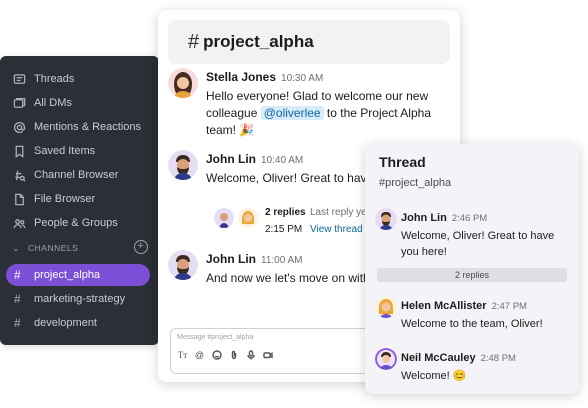 Image resolution: width=588 pixels, height=408 pixels. What do you see at coordinates (19, 79) in the screenshot?
I see `threads-icon` at bounding box center [19, 79].